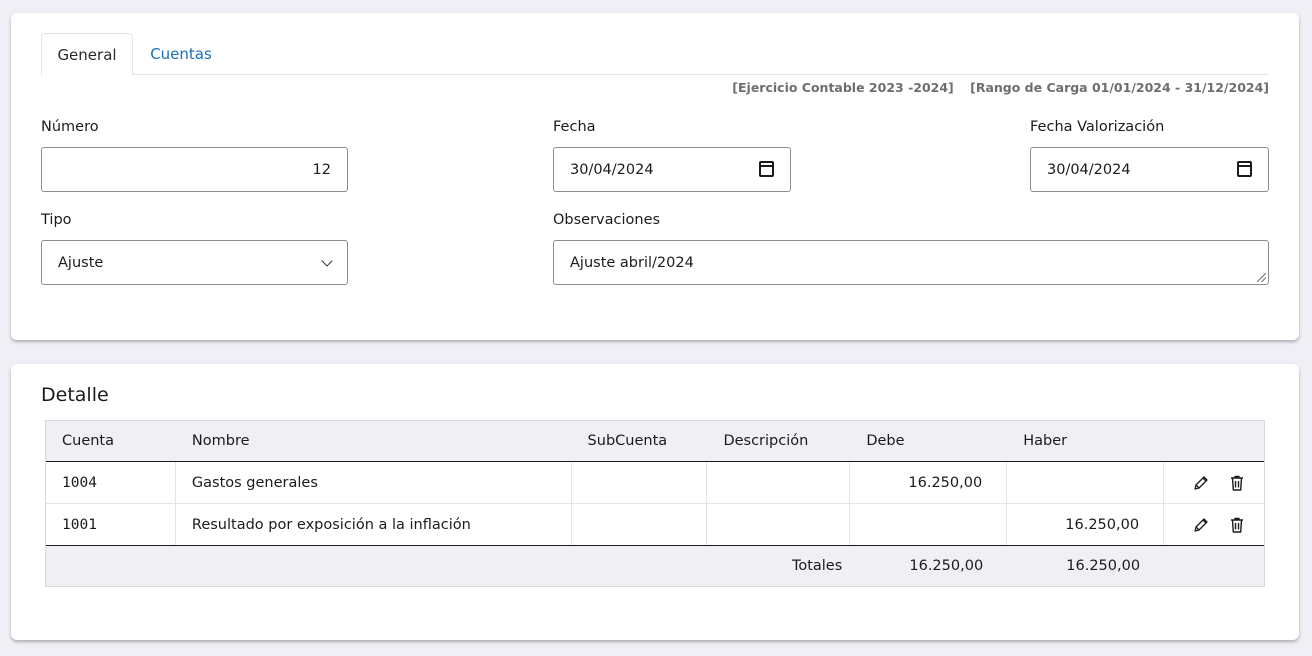 The image size is (1312, 656). Describe the element at coordinates (929, 524) in the screenshot. I see `cell-debe` at that location.